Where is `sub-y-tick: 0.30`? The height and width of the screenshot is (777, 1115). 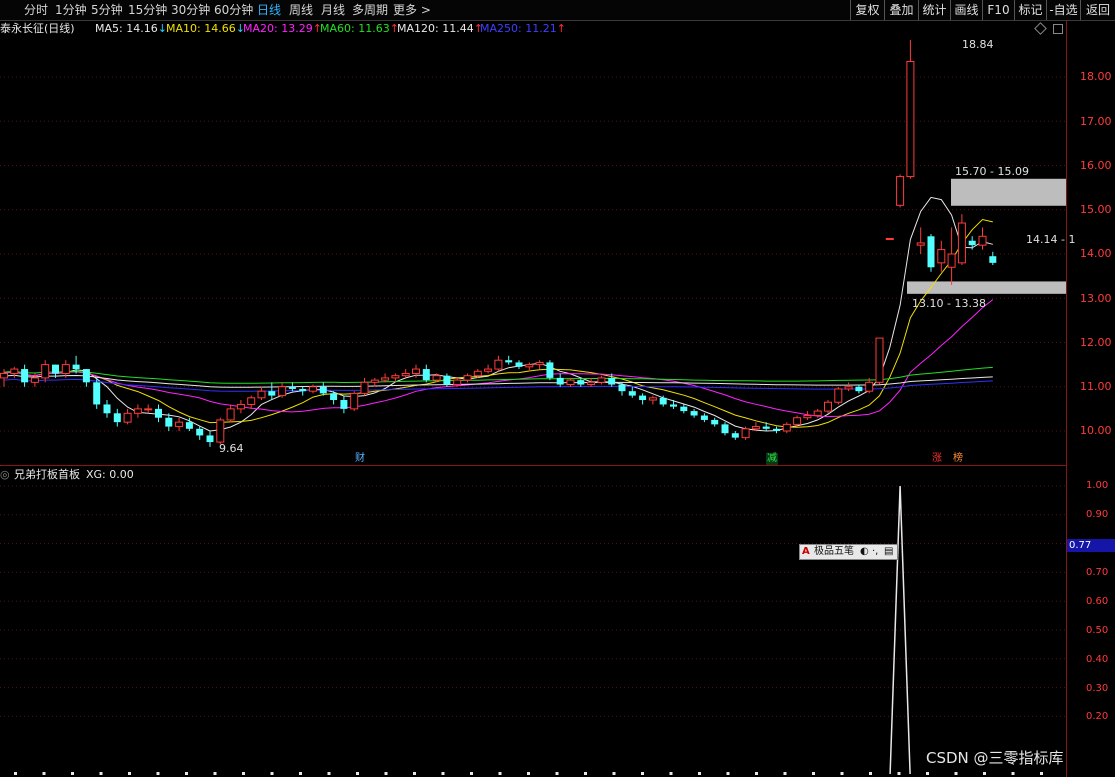
sub-y-tick: 0.30 is located at coordinates (1097, 688).